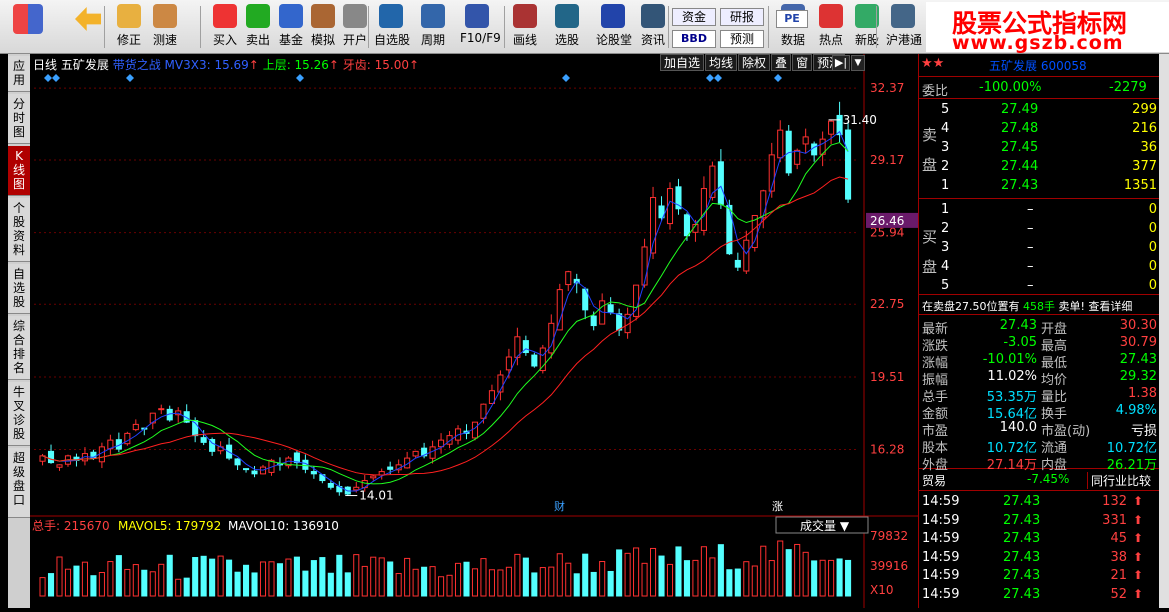  What do you see at coordinates (934, 480) in the screenshot?
I see `industry-name: 贸易` at bounding box center [934, 480].